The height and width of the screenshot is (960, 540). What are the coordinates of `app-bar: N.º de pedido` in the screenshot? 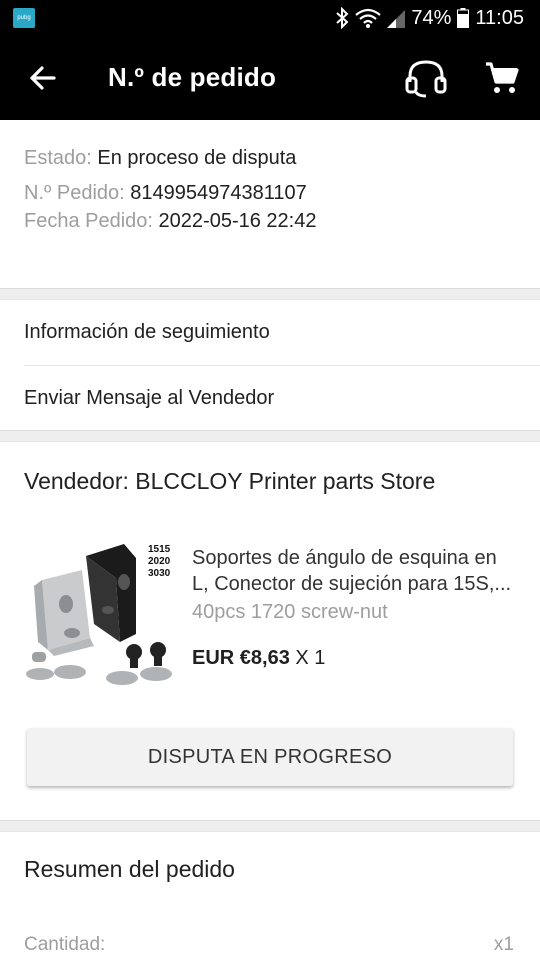 It's located at (270, 78).